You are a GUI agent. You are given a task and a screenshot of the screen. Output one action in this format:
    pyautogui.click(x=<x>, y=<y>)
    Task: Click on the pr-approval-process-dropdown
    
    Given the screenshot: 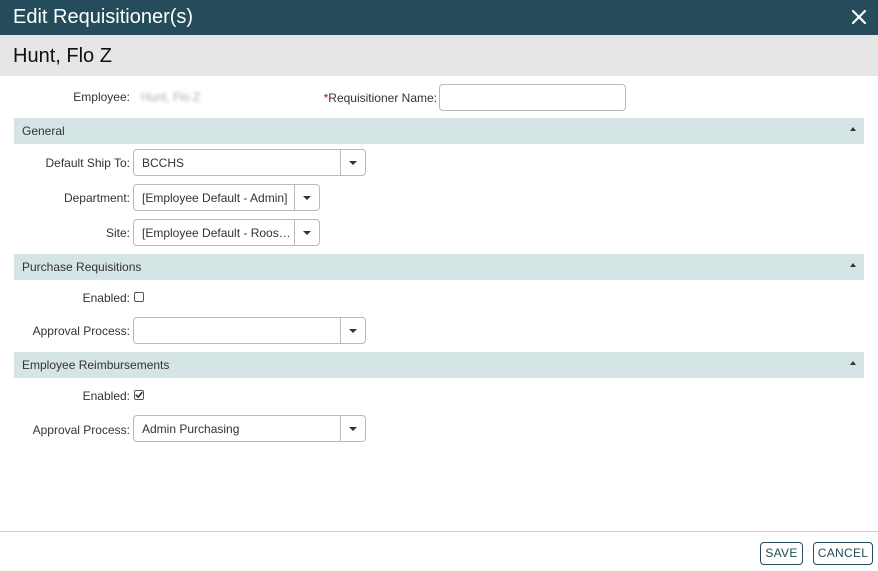 What is the action you would take?
    pyautogui.click(x=249, y=330)
    